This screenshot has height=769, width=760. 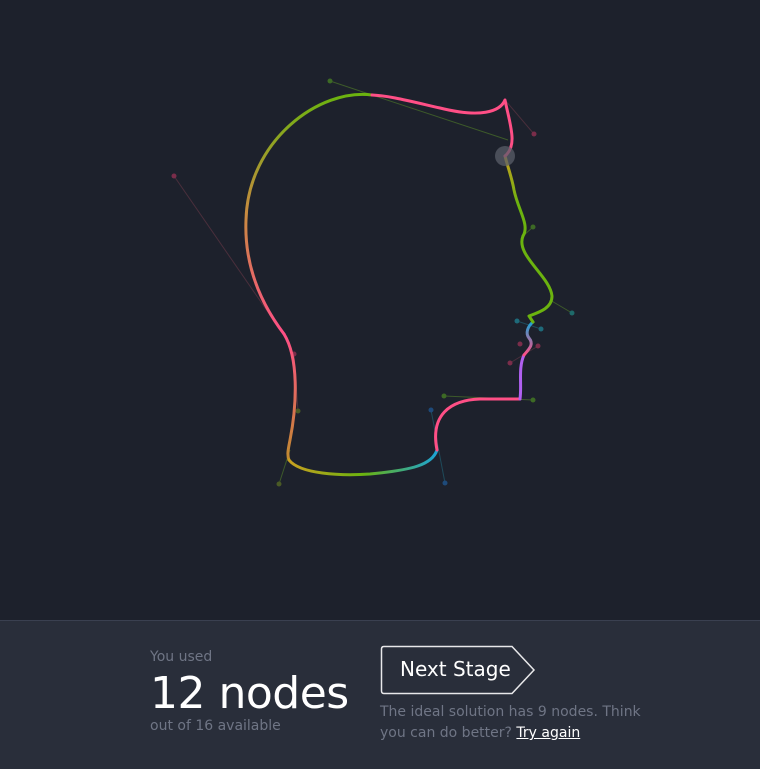 I want to click on node-count: 12 nodes, so click(x=249, y=693).